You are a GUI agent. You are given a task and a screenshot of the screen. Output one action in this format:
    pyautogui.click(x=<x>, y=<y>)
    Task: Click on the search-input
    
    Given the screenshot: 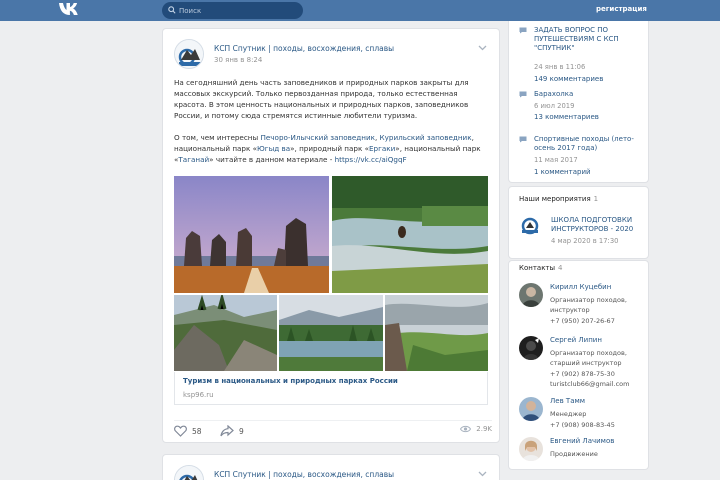 What is the action you would take?
    pyautogui.click(x=238, y=10)
    